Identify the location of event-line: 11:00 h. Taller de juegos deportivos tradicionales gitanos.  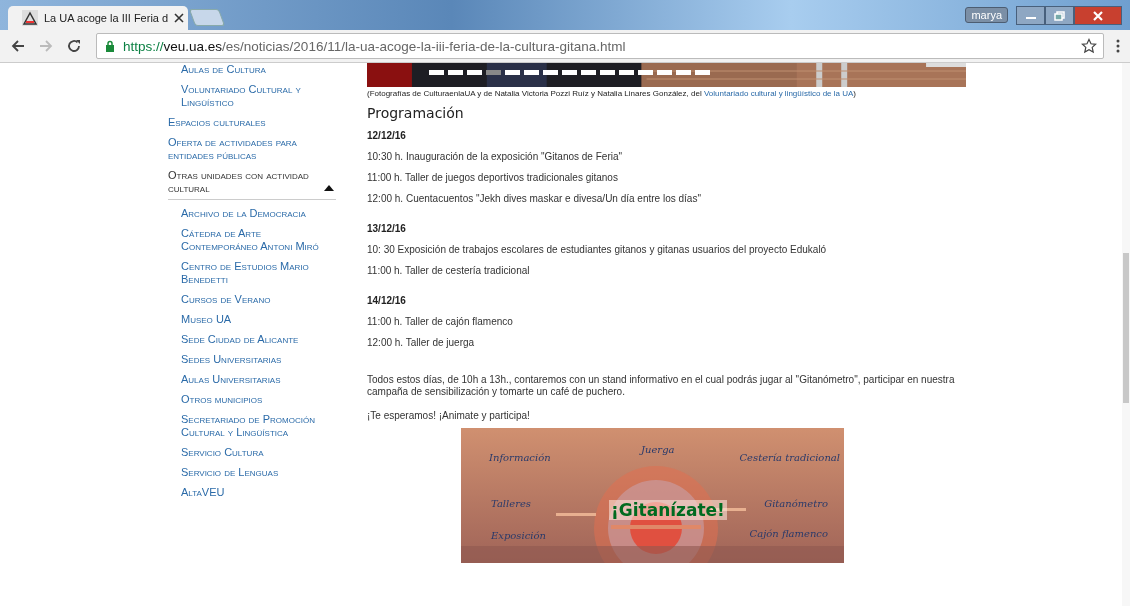
(493, 177).